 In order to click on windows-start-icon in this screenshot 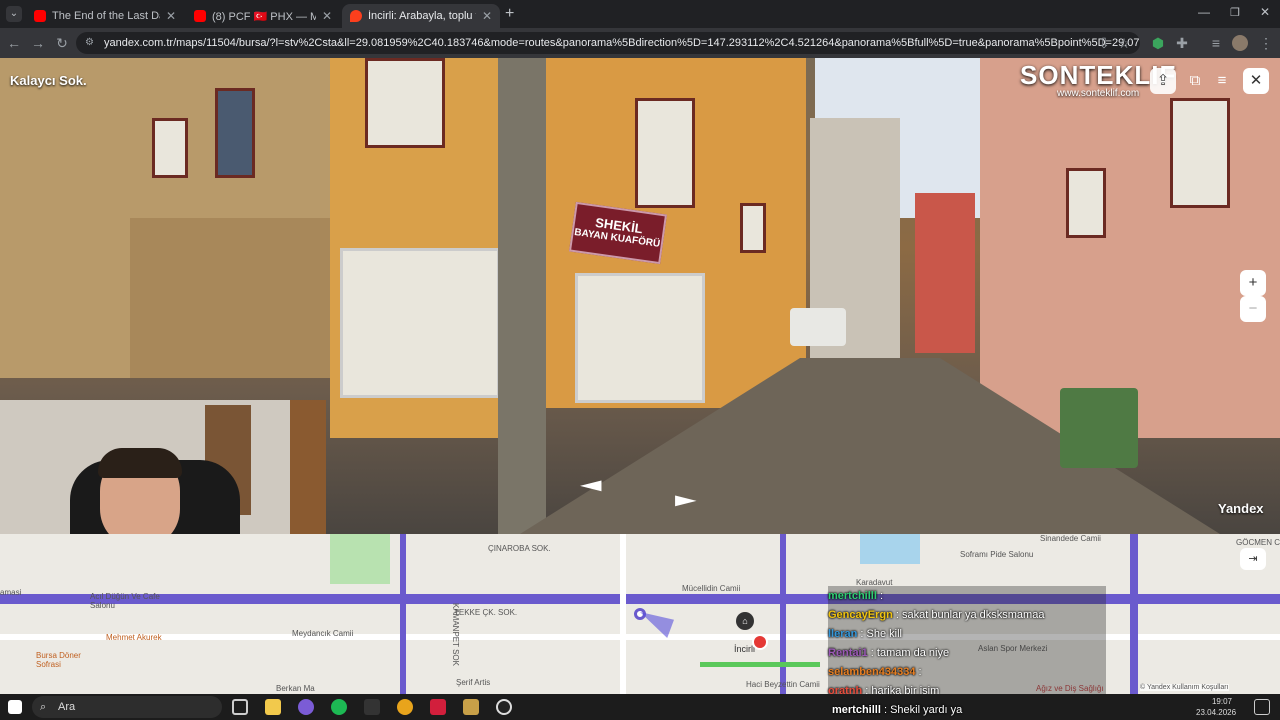, I will do `click(15, 707)`.